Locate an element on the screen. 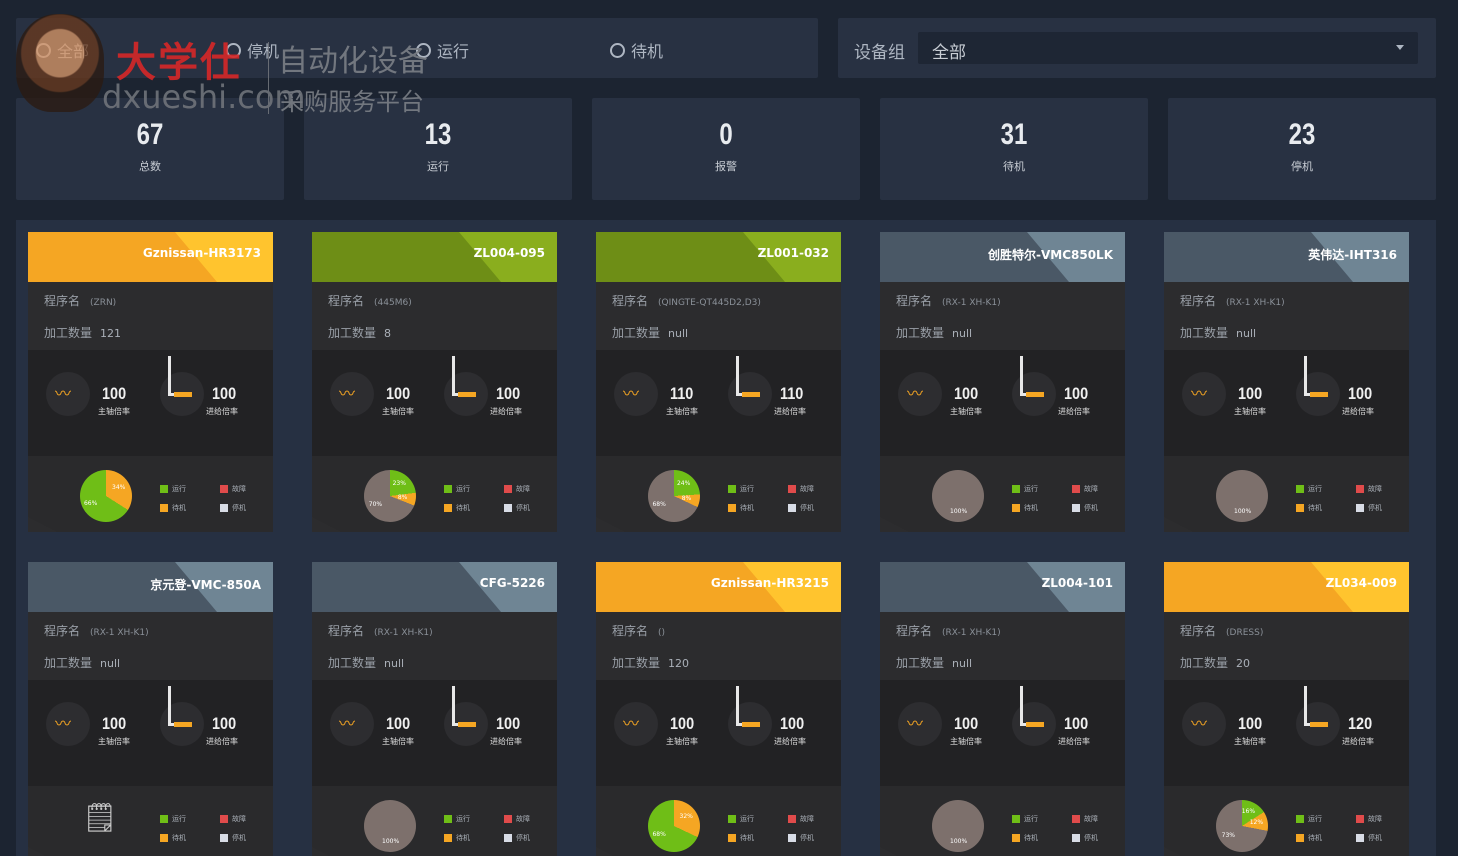 This screenshot has height=856, width=1458. filter-all-label: 全部 is located at coordinates (73, 51).